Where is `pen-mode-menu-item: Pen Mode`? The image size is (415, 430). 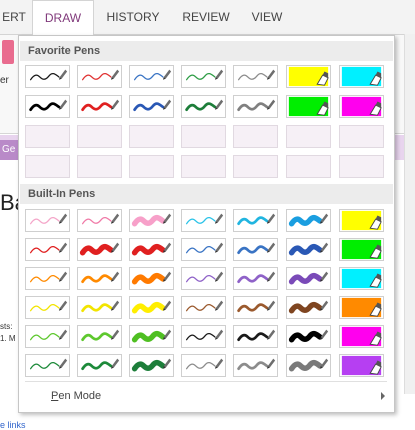 pen-mode-menu-item: Pen Mode is located at coordinates (76, 396).